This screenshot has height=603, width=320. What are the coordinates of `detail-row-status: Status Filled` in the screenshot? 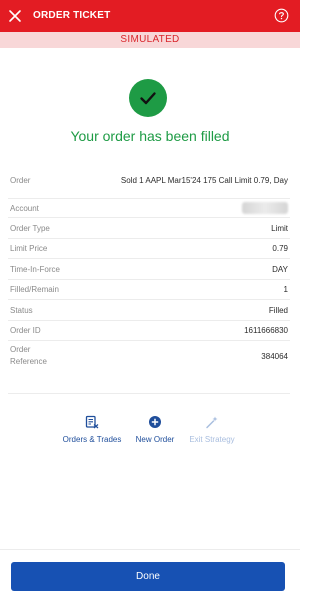 It's located at (149, 310).